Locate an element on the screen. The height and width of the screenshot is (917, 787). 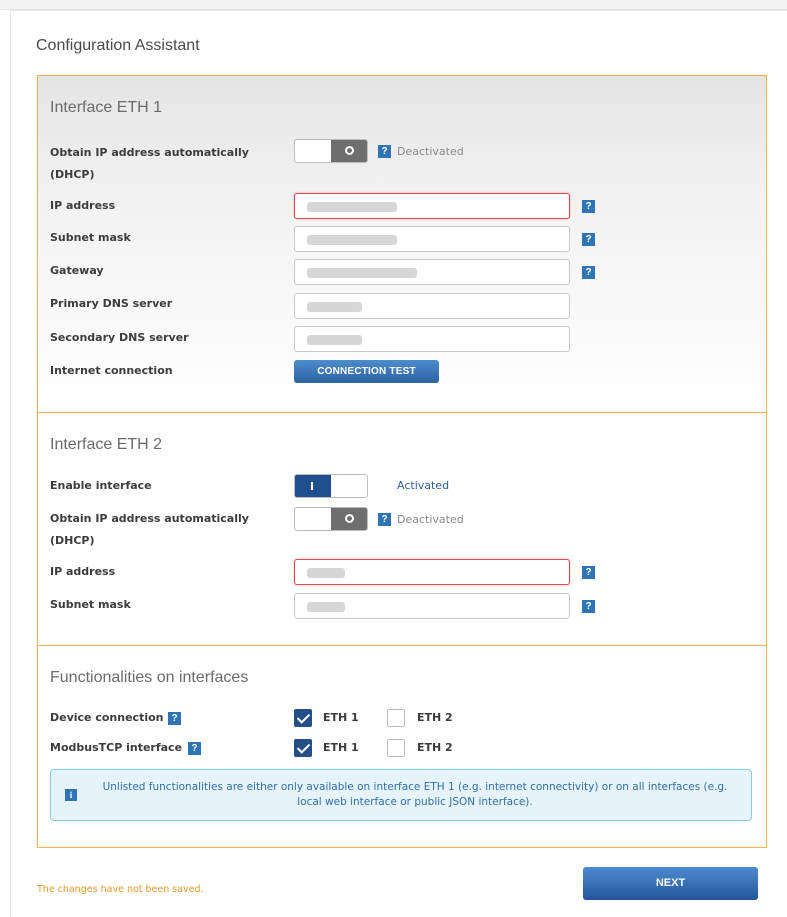
eth1-dhcp-toggle is located at coordinates (331, 151).